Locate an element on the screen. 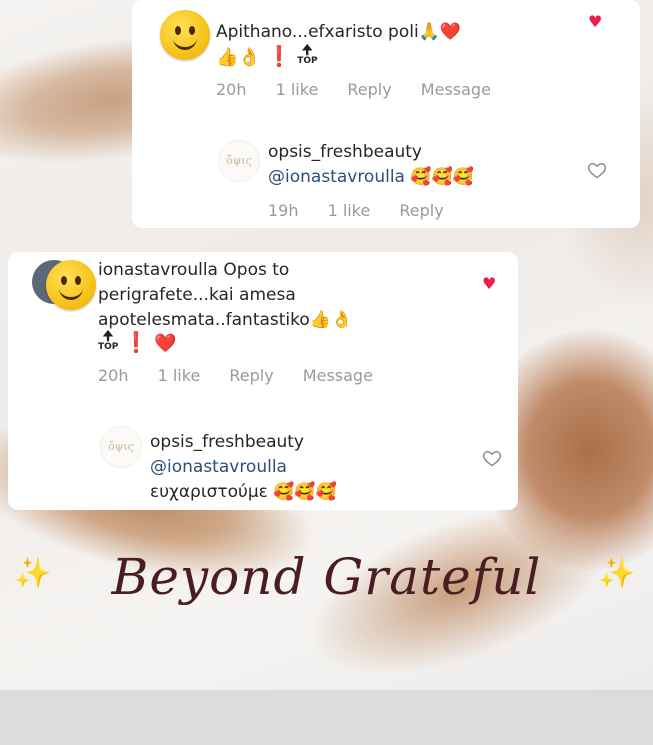 The height and width of the screenshot is (745, 653). emoji-pray-heart: 🙏❤️ is located at coordinates (440, 32).